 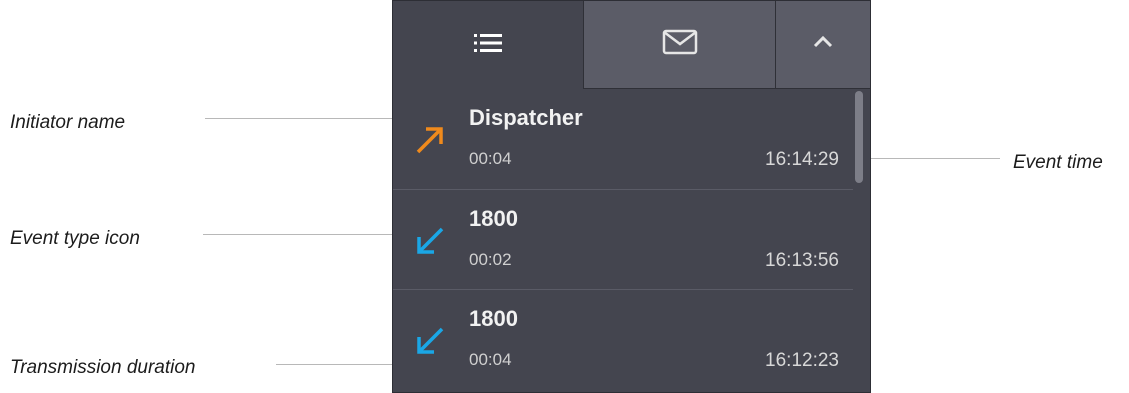 I want to click on chevron-up-icon, so click(x=823, y=44).